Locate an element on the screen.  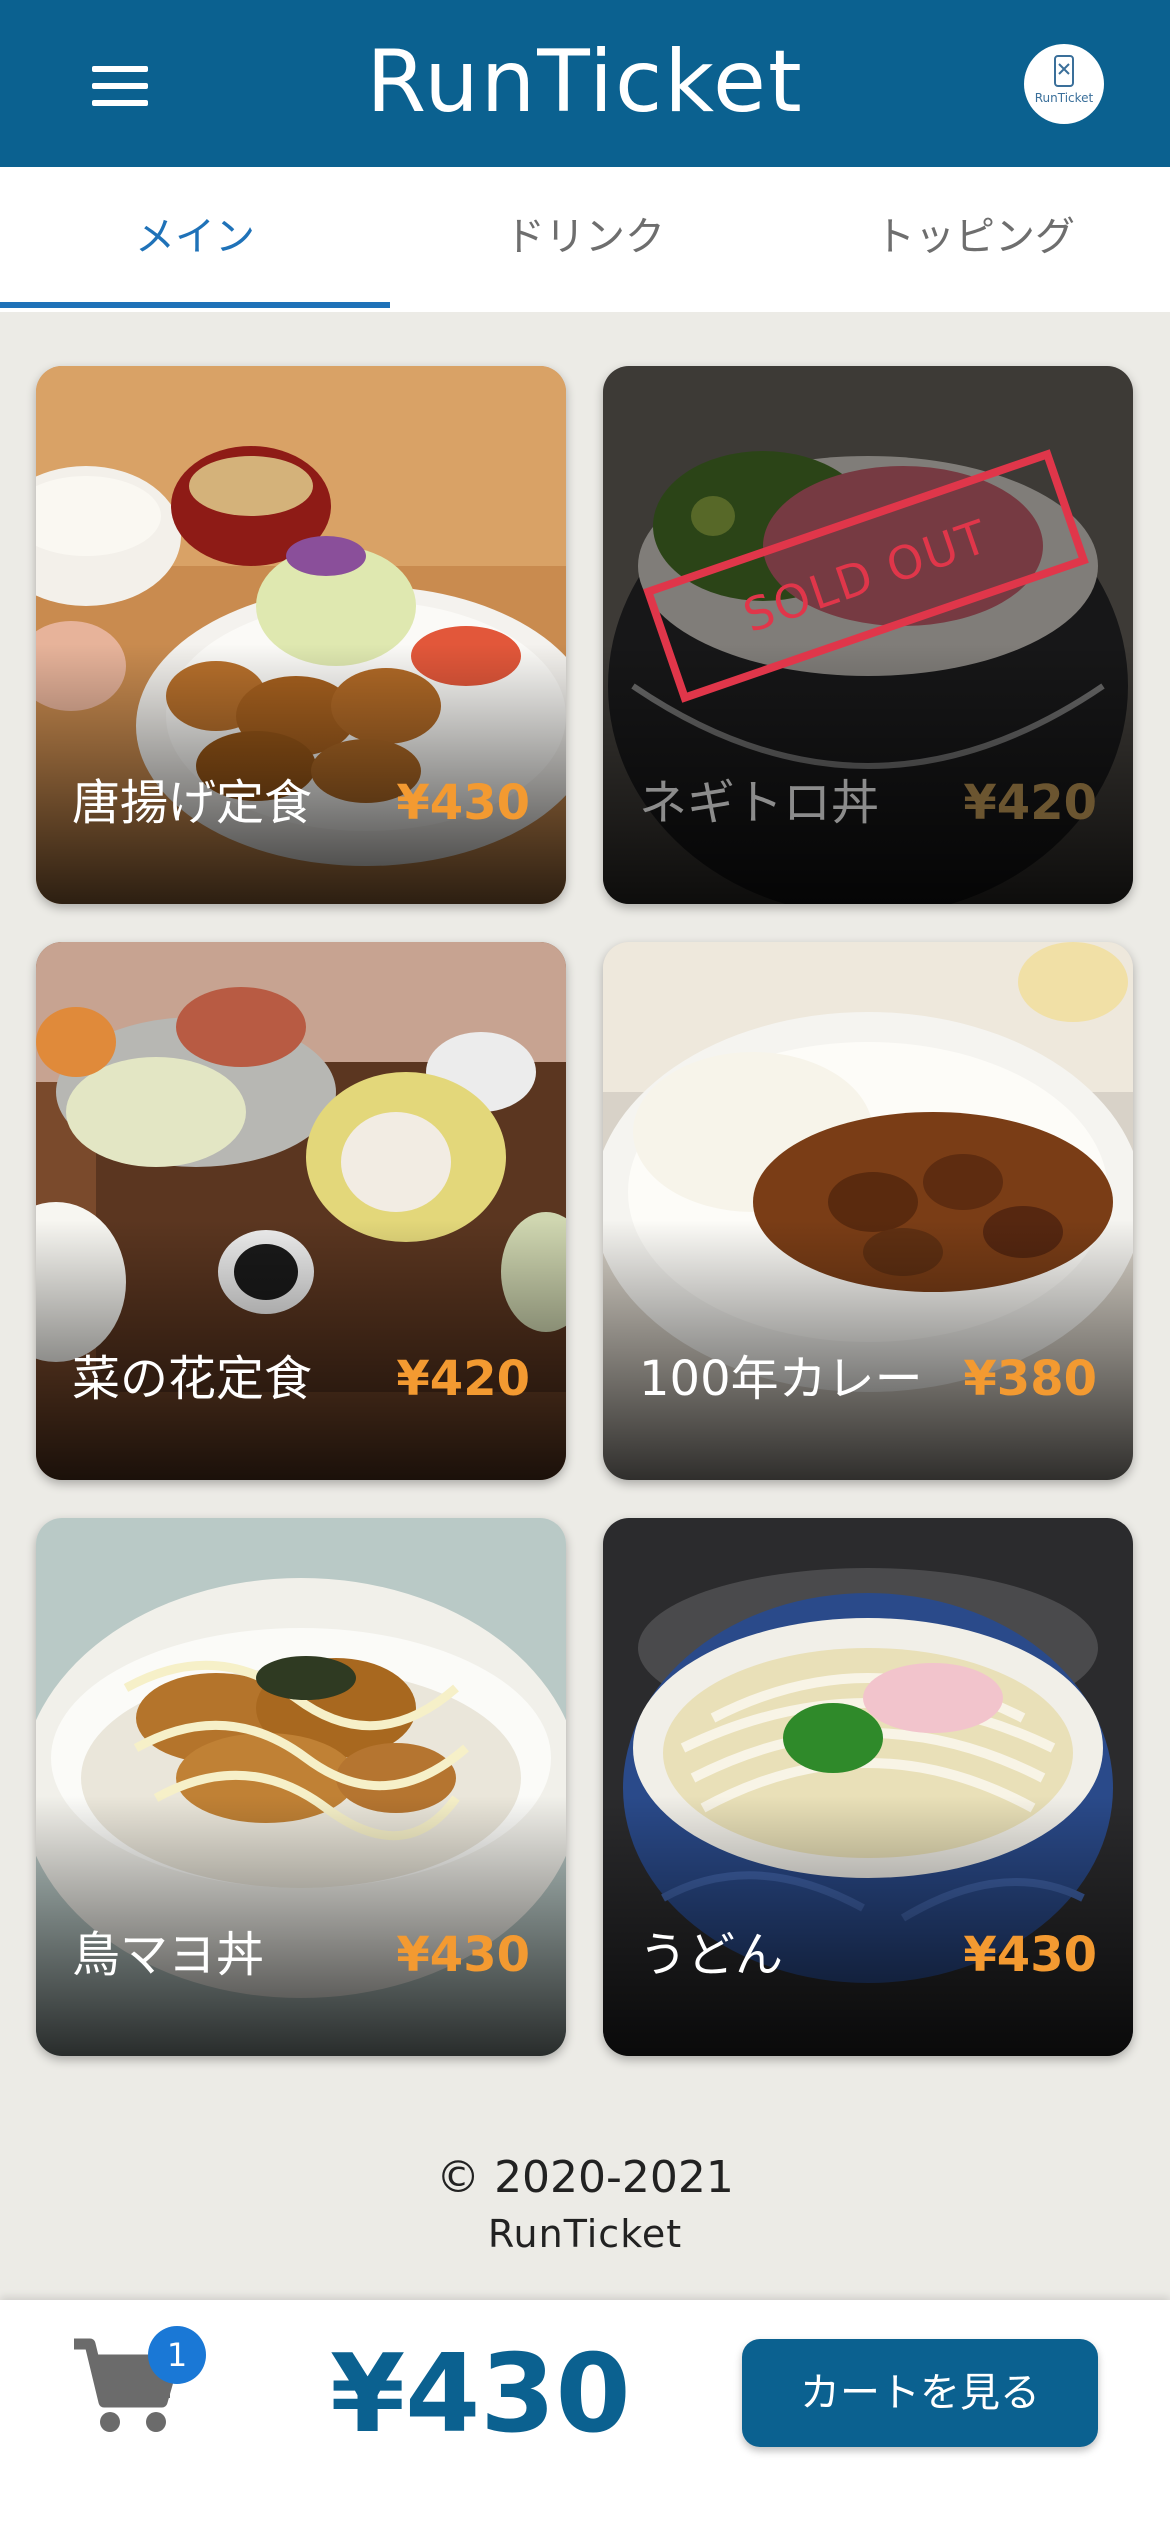
view-cart-button: カートを見る is located at coordinates (920, 2393).